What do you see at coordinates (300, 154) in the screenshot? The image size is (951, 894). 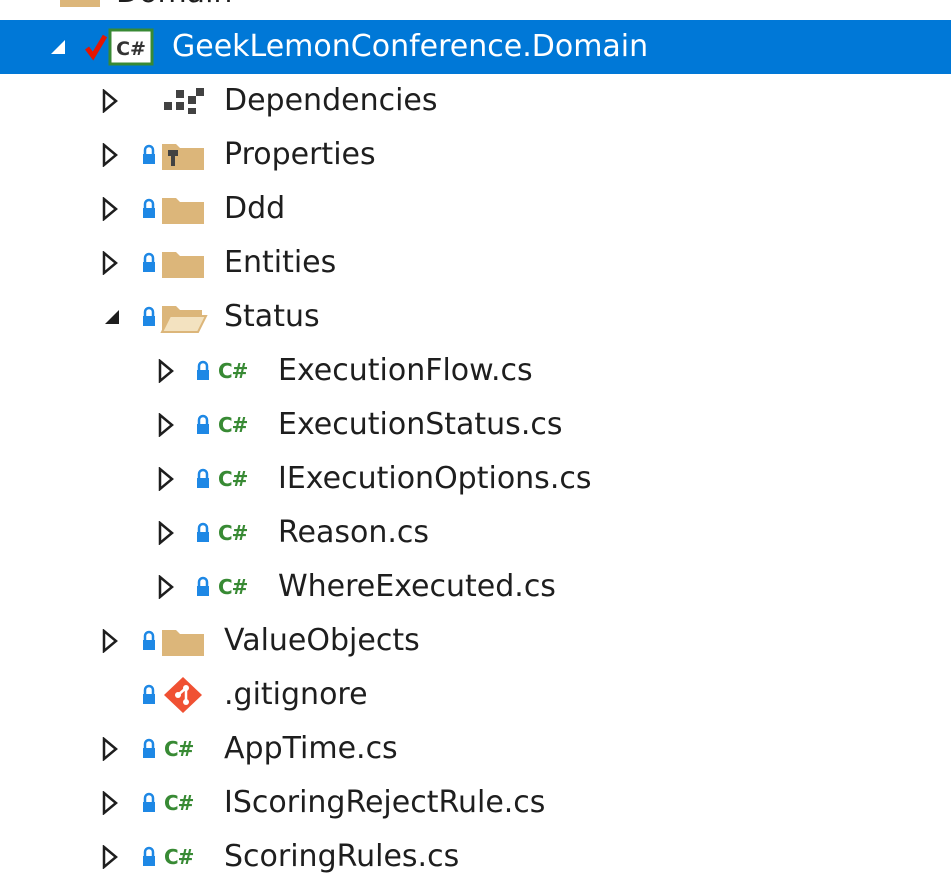 I see `tree-item-label: Properties` at bounding box center [300, 154].